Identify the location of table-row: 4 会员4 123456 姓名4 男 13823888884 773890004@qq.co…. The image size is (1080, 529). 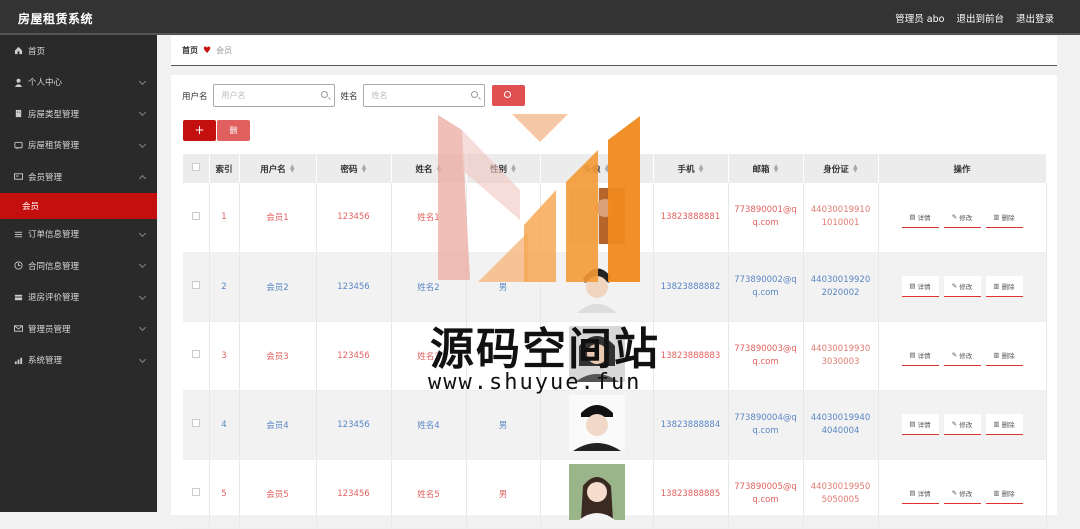
(615, 425).